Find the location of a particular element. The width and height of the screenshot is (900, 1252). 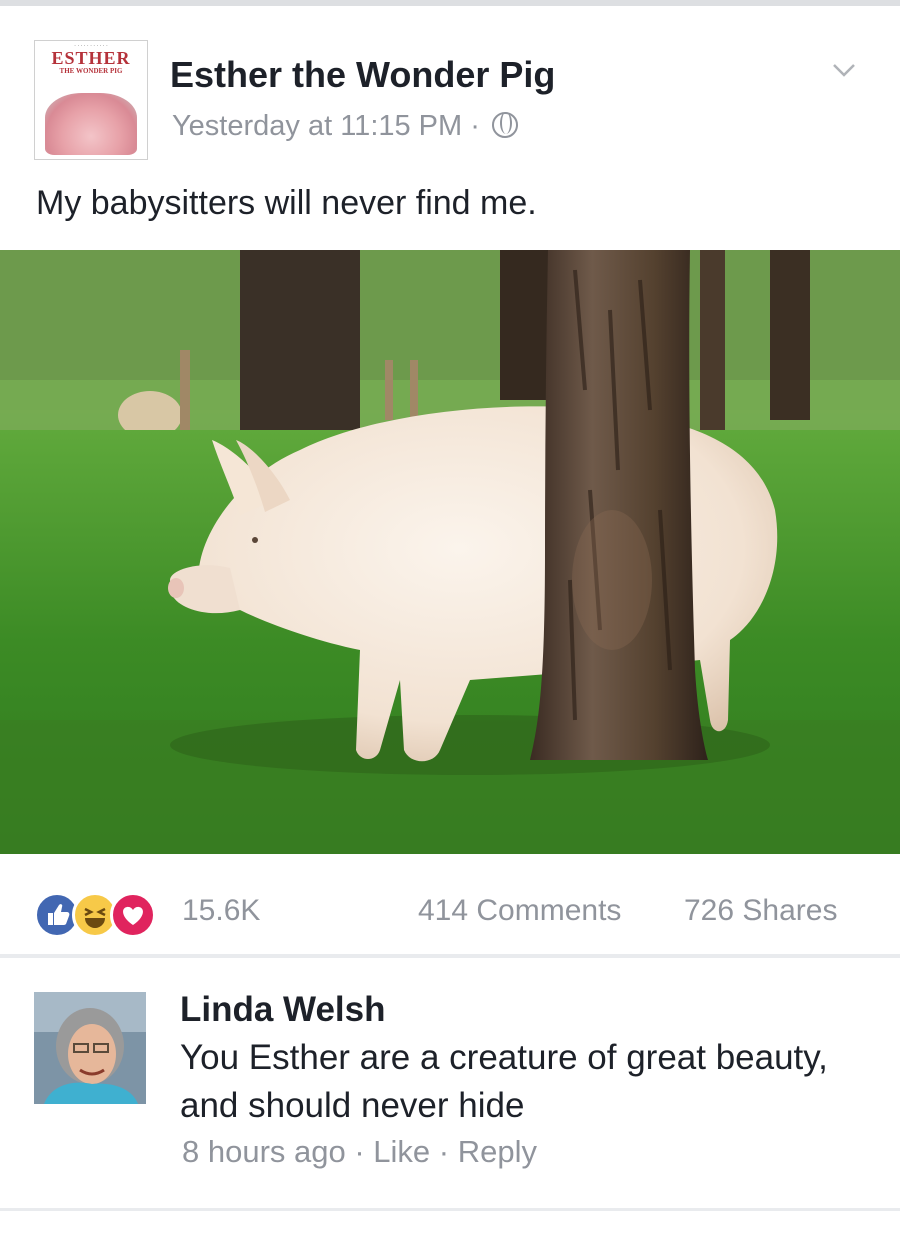

bottom-divider is located at coordinates (450, 1209).